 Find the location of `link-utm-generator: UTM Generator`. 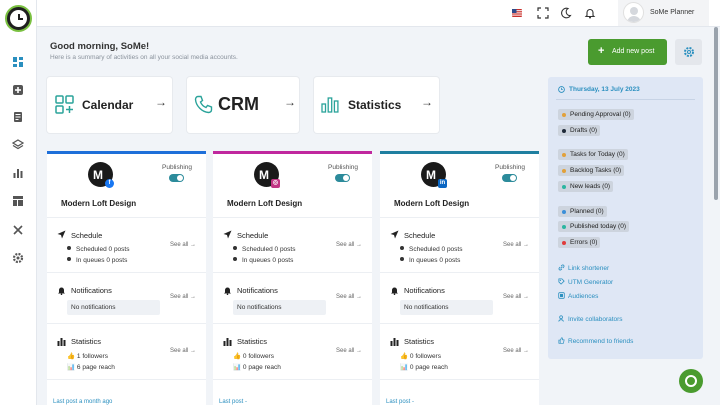

link-utm-generator: UTM Generator is located at coordinates (585, 282).